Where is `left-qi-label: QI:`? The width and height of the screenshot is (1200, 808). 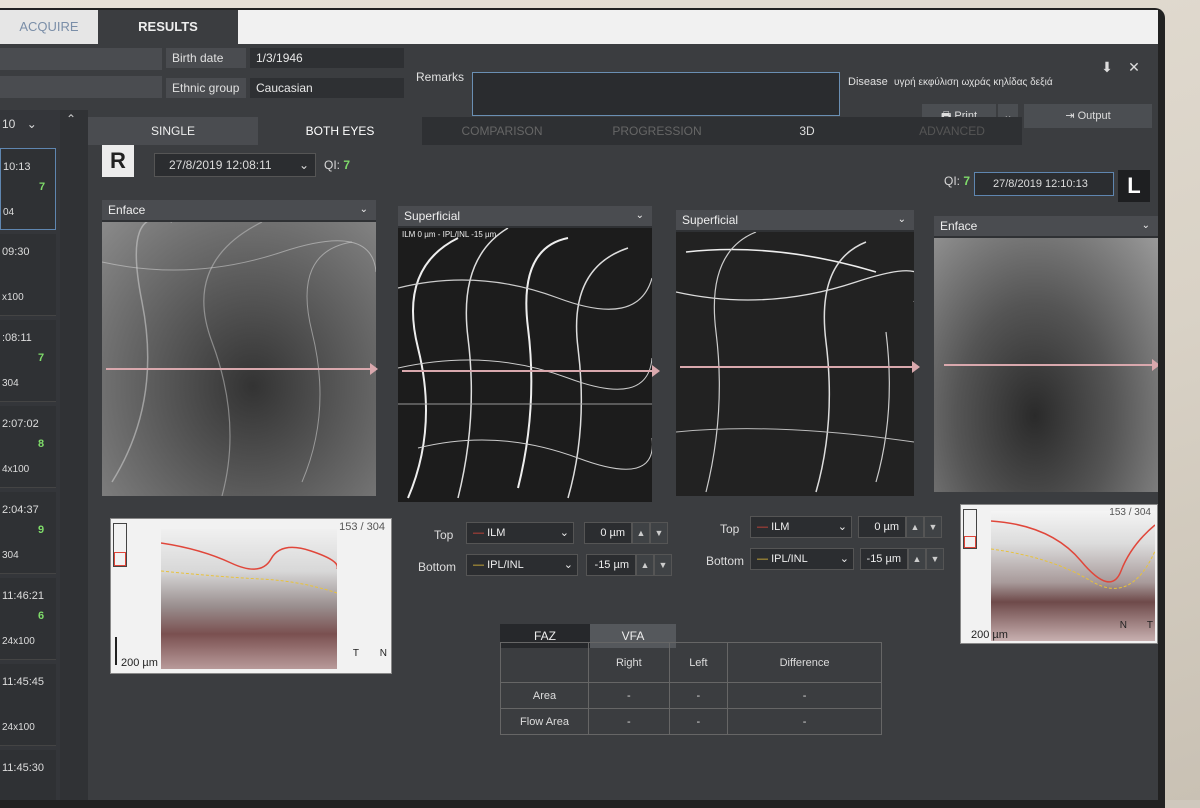
left-qi-label: QI: is located at coordinates (952, 181).